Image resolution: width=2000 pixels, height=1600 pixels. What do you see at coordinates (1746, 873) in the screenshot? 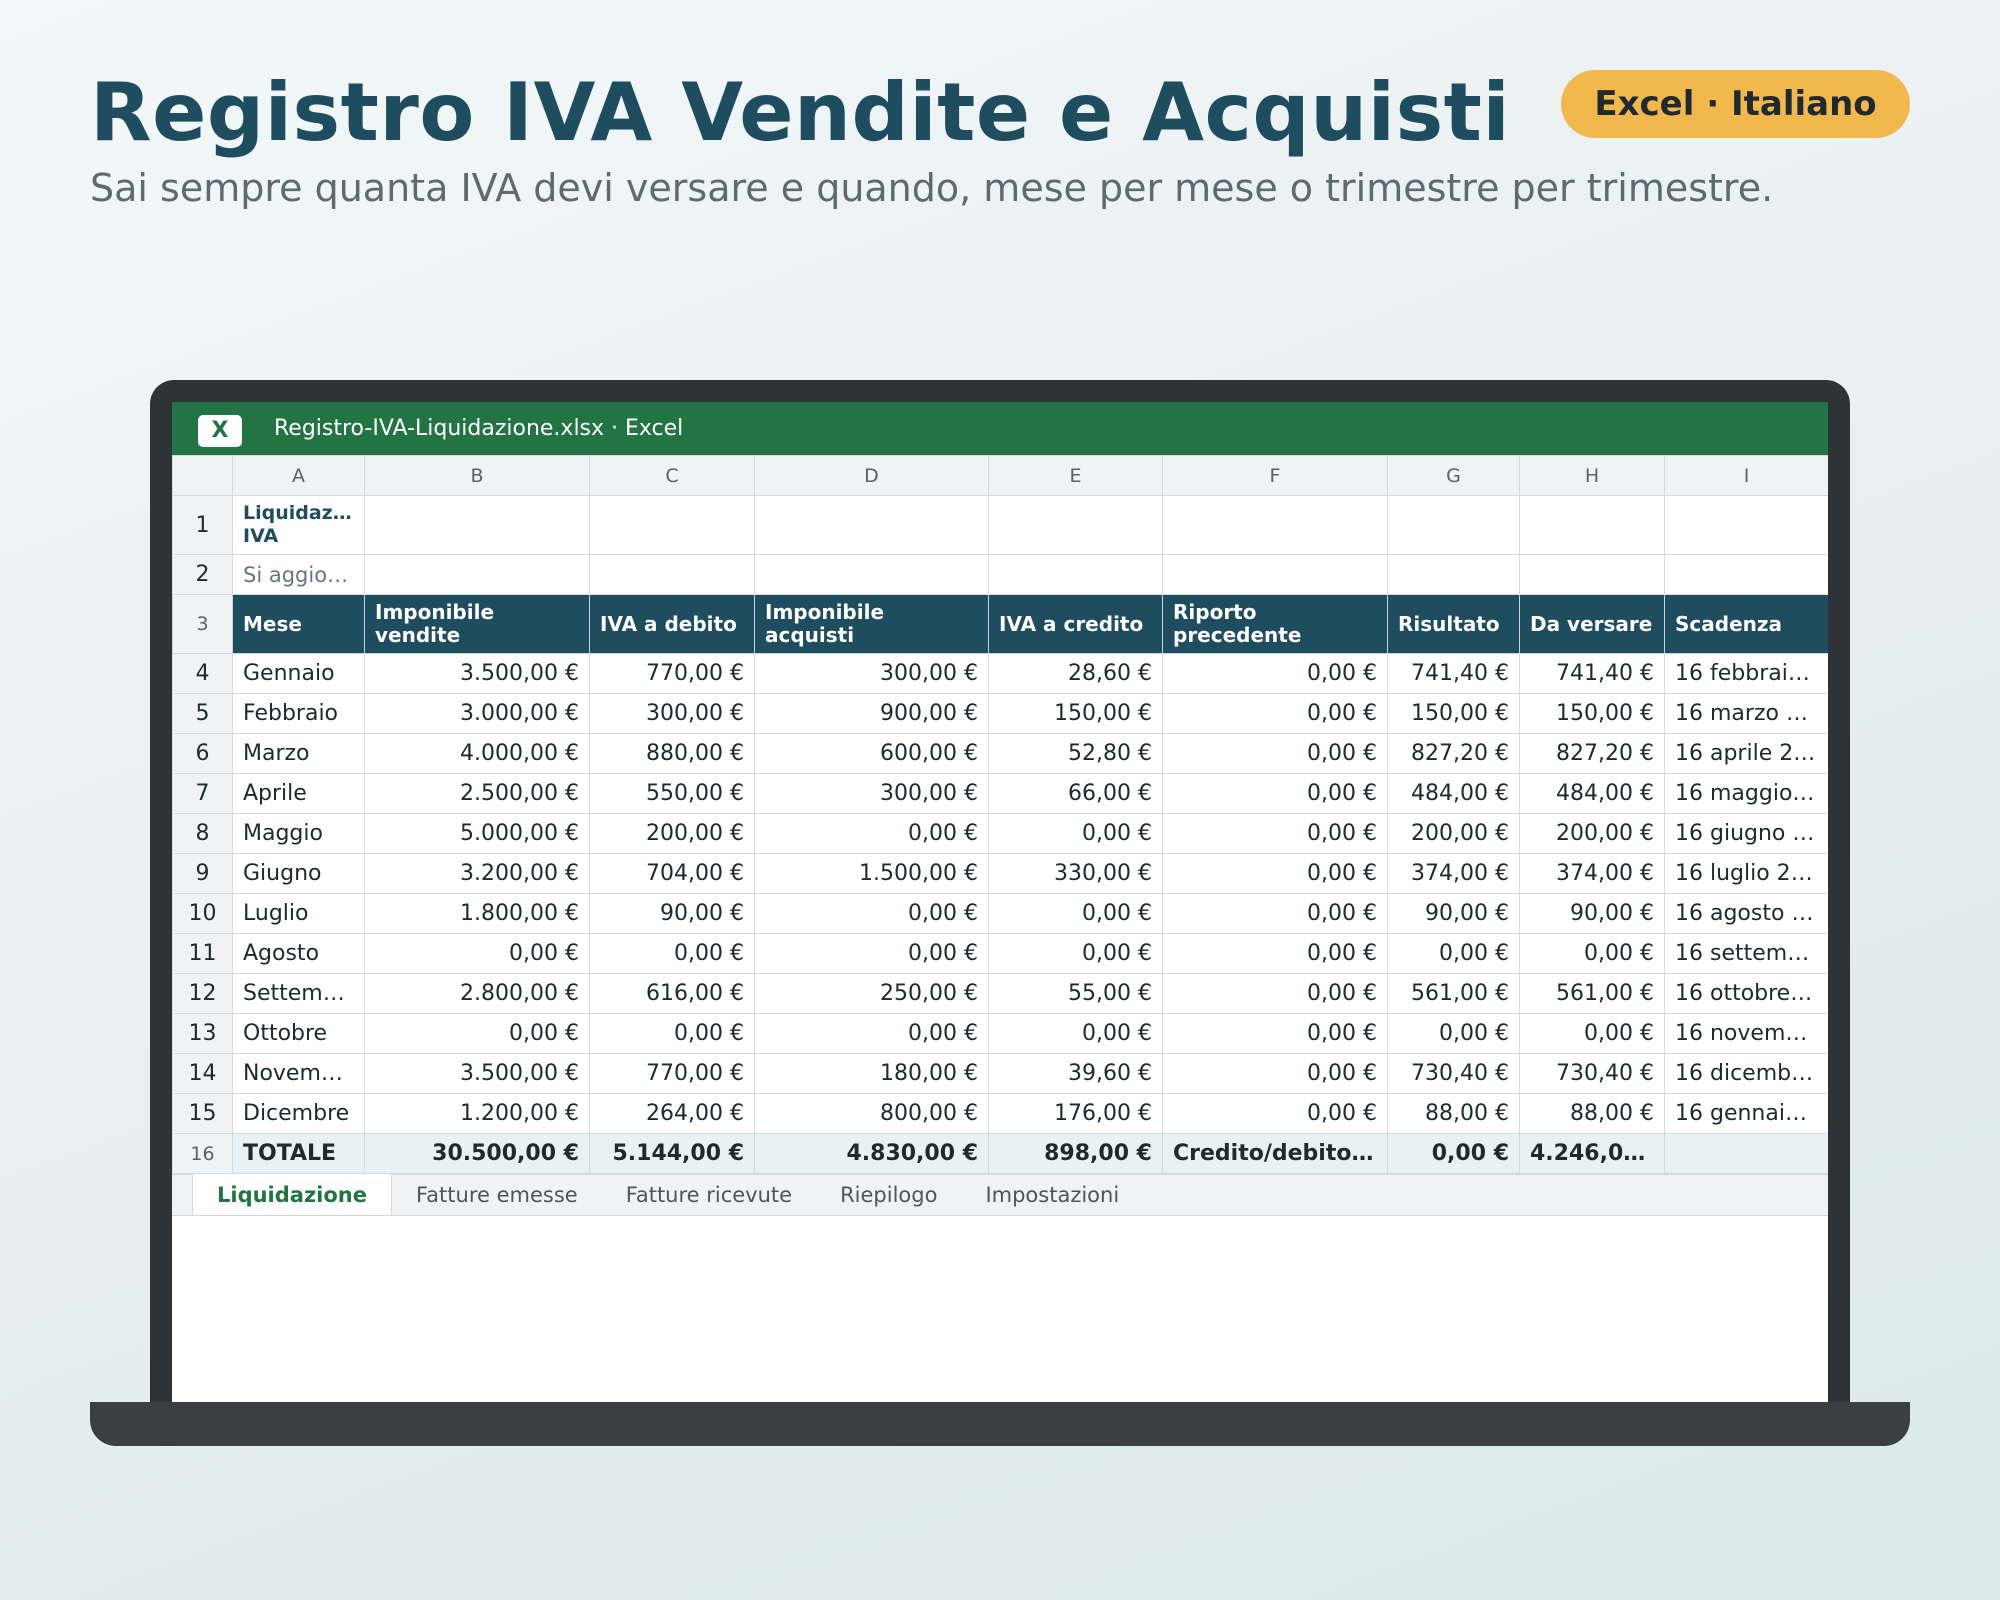
I see `deadline-cell: 16 luglio 2025` at bounding box center [1746, 873].